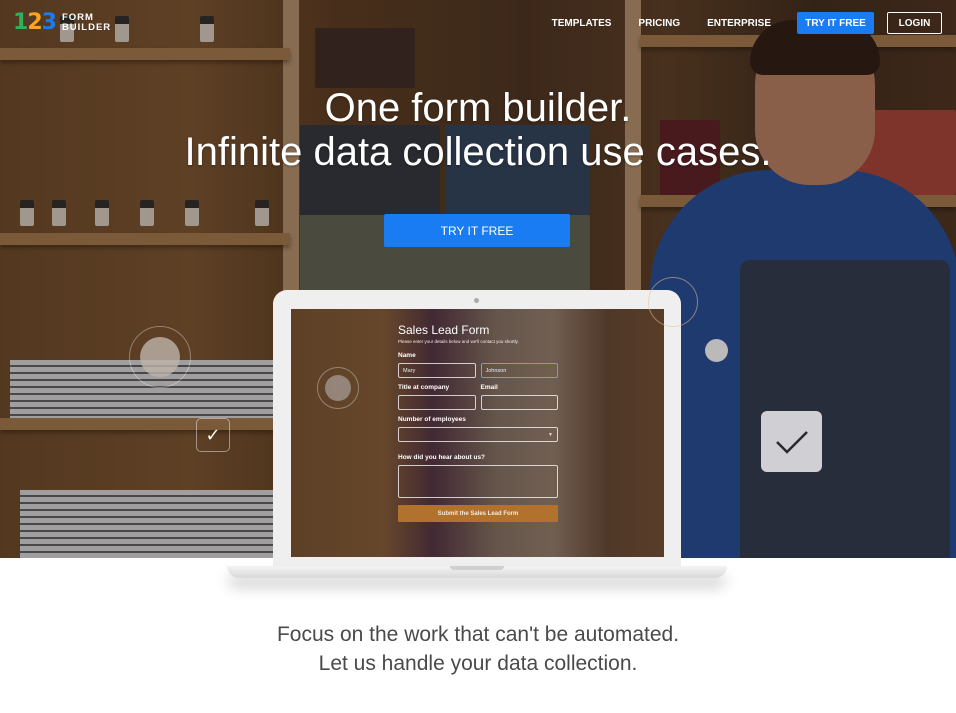 The width and height of the screenshot is (956, 713). I want to click on nav-link-templates: TEMPLATES, so click(582, 23).